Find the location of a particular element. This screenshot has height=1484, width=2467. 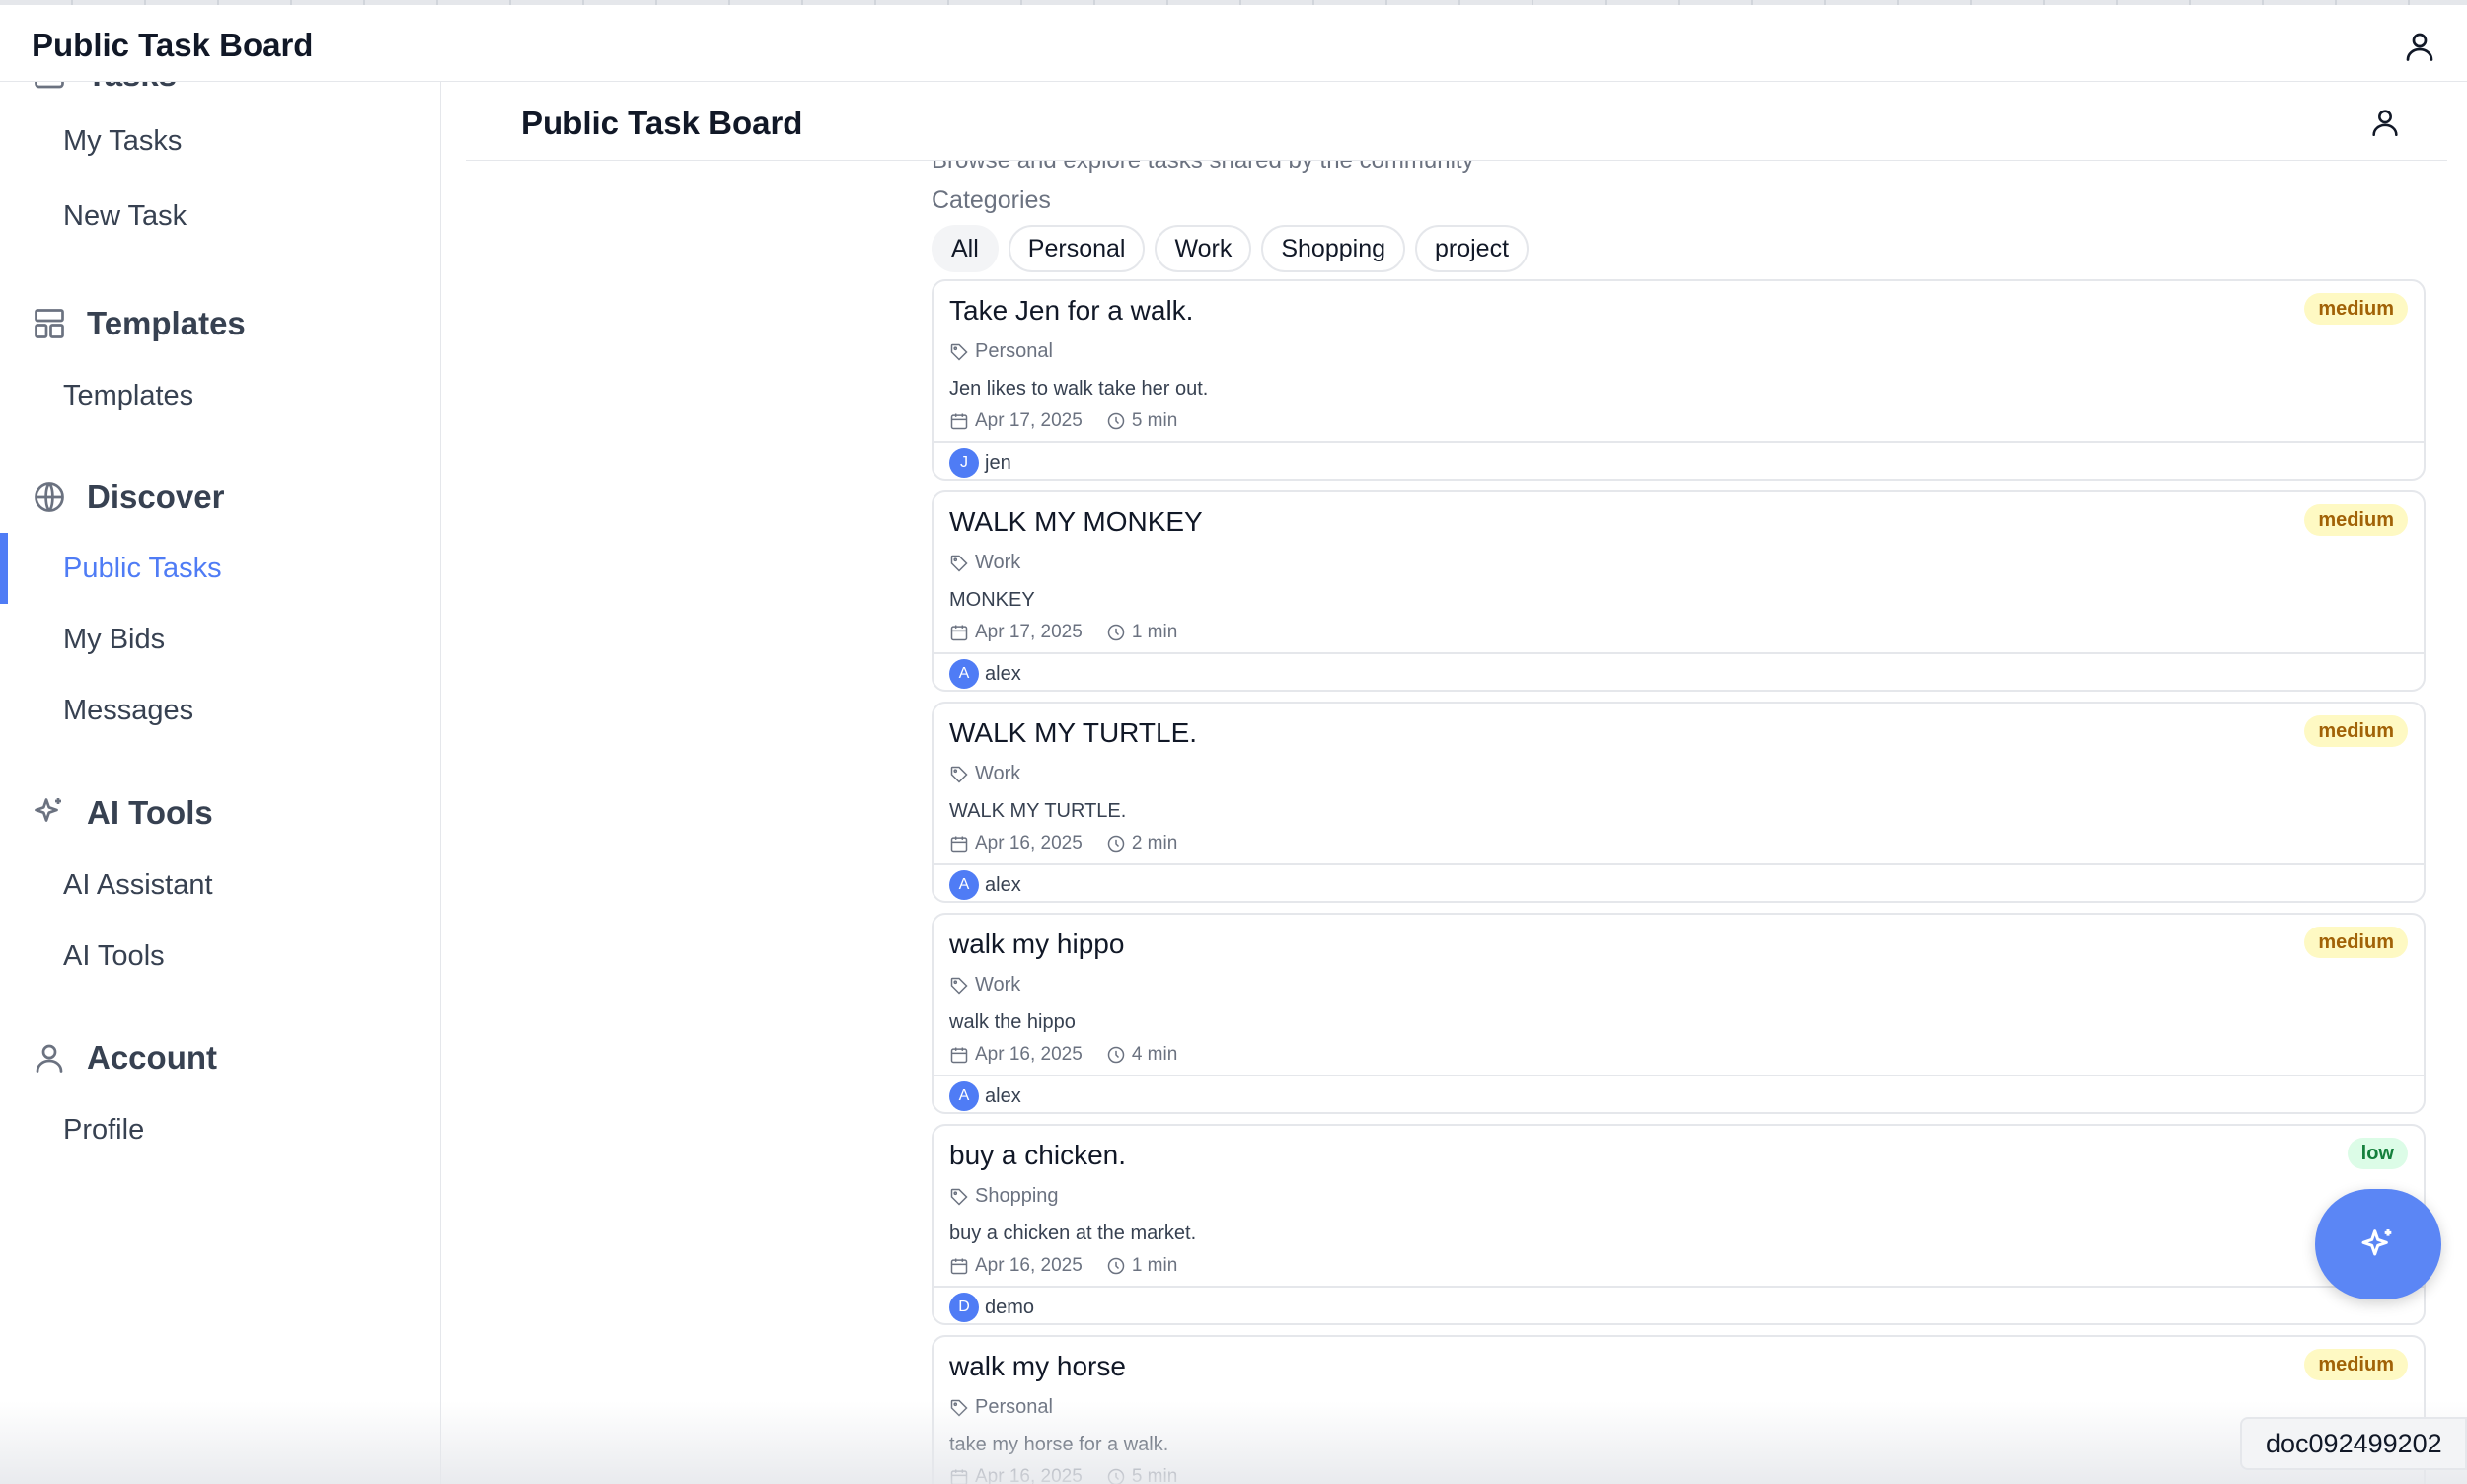

sidebar-item-public-tasks: Public Tasks is located at coordinates (142, 569).